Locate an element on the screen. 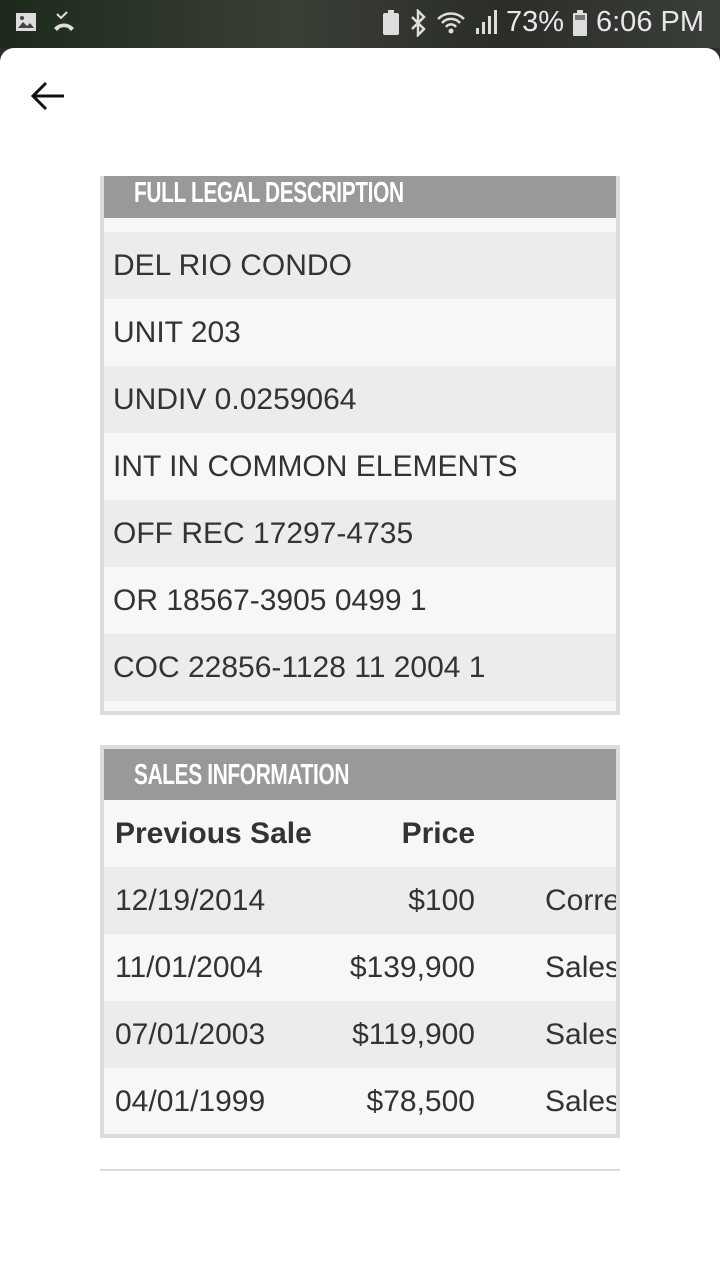  divider is located at coordinates (360, 1170).